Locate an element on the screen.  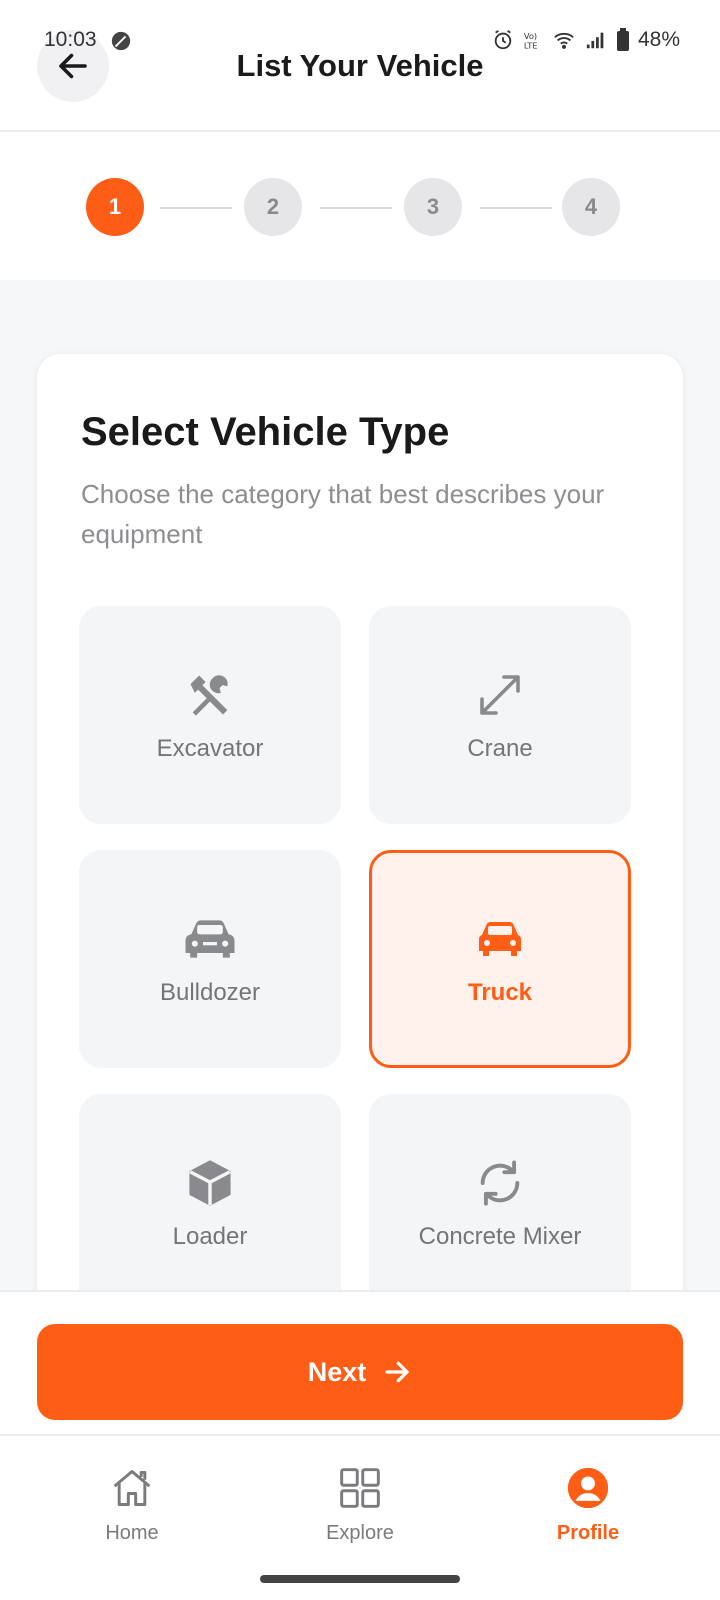
status-time: 10:03 is located at coordinates (70, 39).